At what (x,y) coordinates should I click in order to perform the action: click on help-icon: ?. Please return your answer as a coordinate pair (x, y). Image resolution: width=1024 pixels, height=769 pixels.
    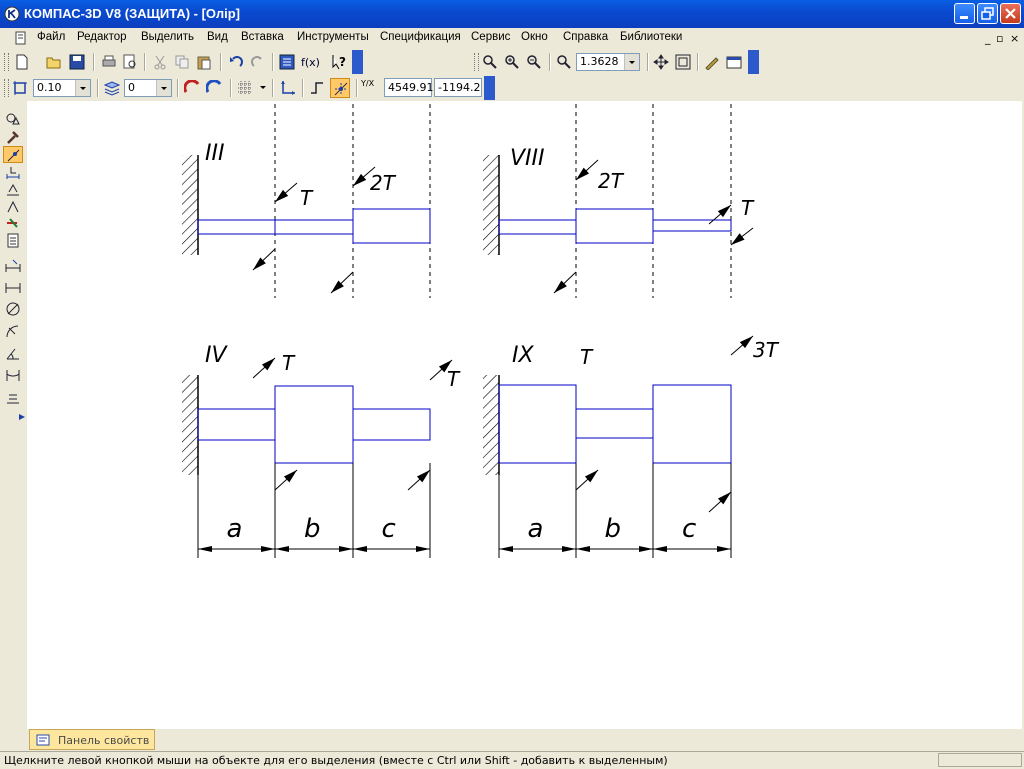
    Looking at the image, I should click on (339, 62).